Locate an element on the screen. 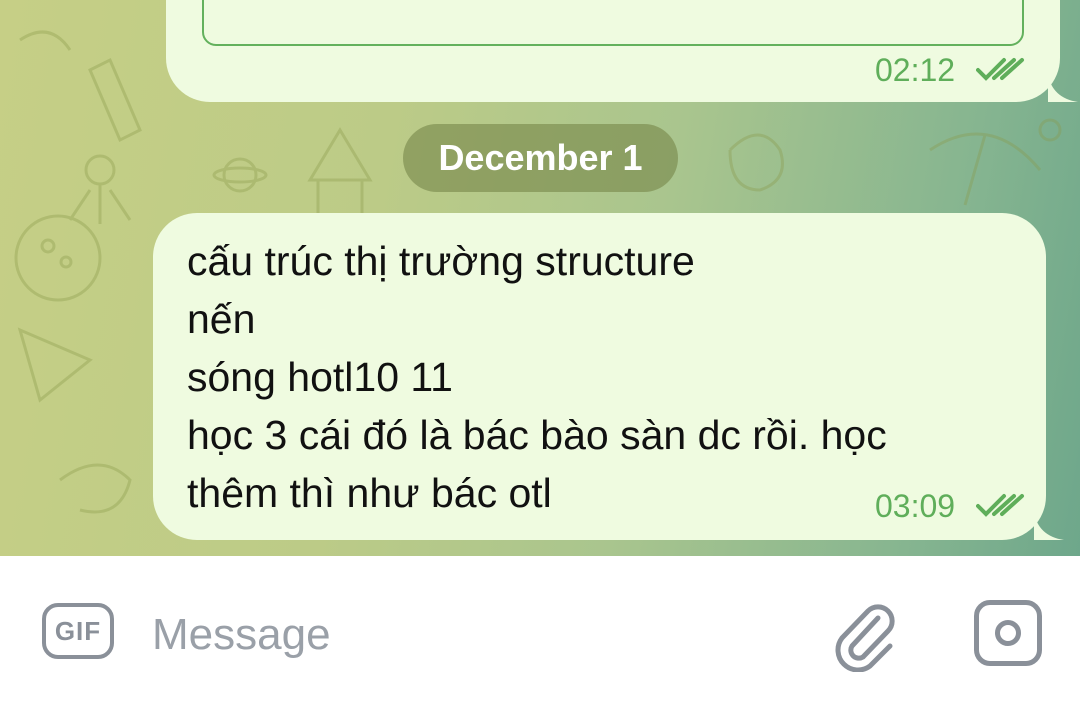  message-line: nến is located at coordinates (221, 319).